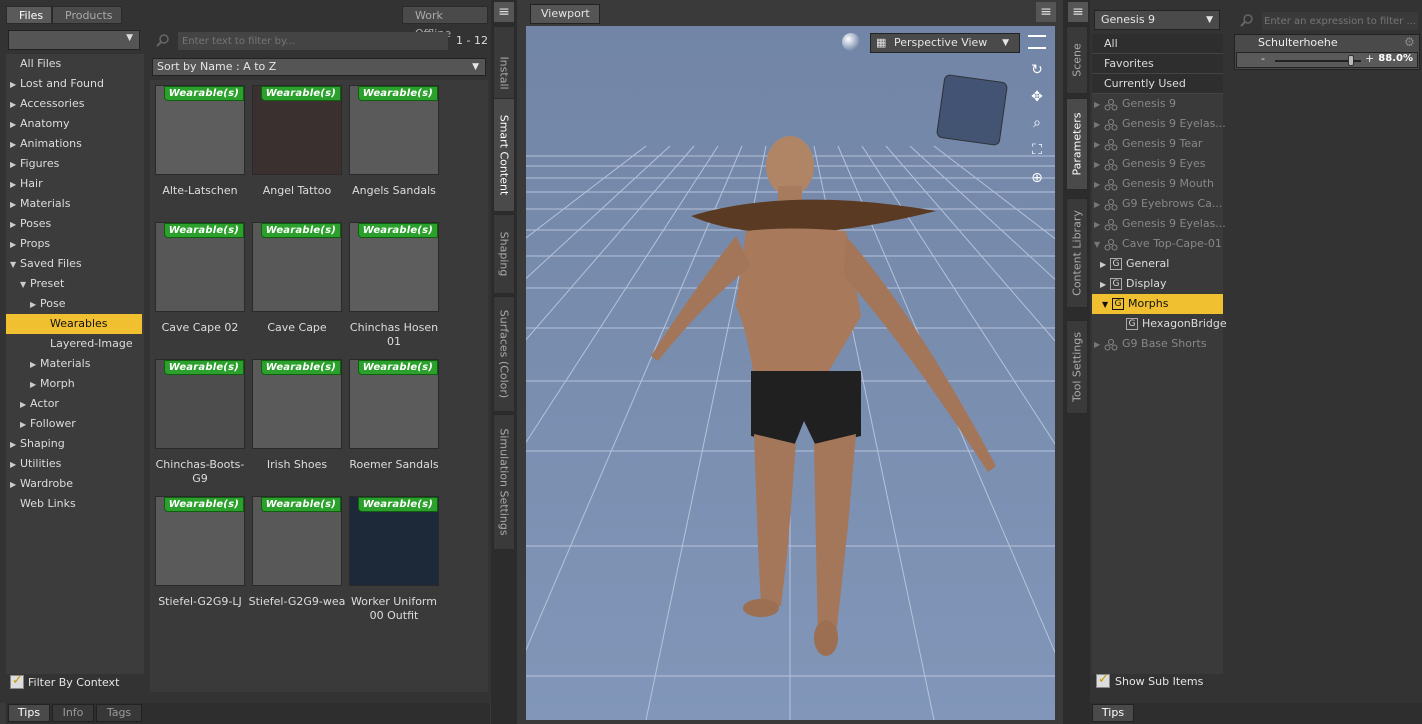  I want to click on viewport-menu-icon: ≡, so click(1046, 12).